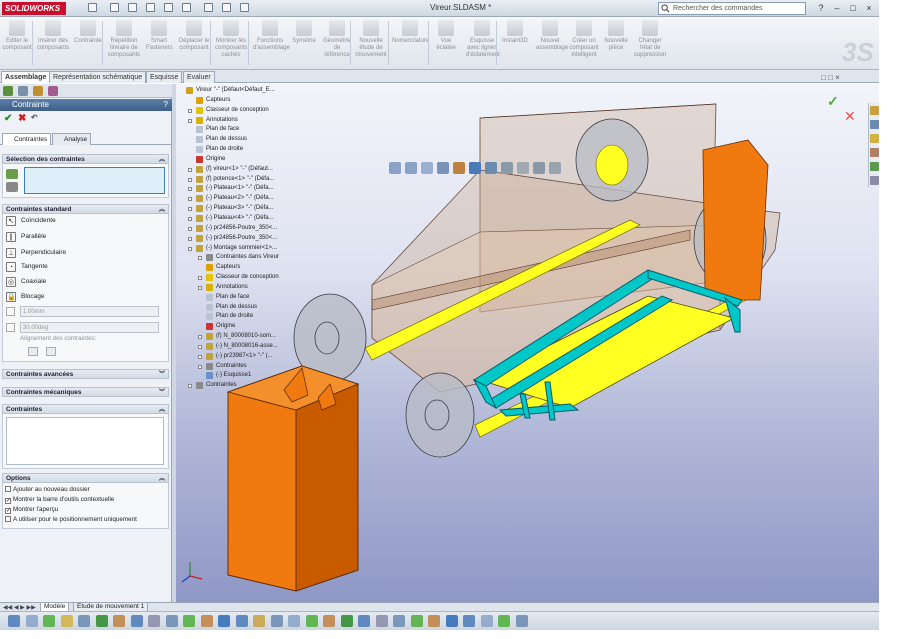 The height and width of the screenshot is (639, 900). I want to click on tab-assemblage: Assemblage, so click(26, 77).